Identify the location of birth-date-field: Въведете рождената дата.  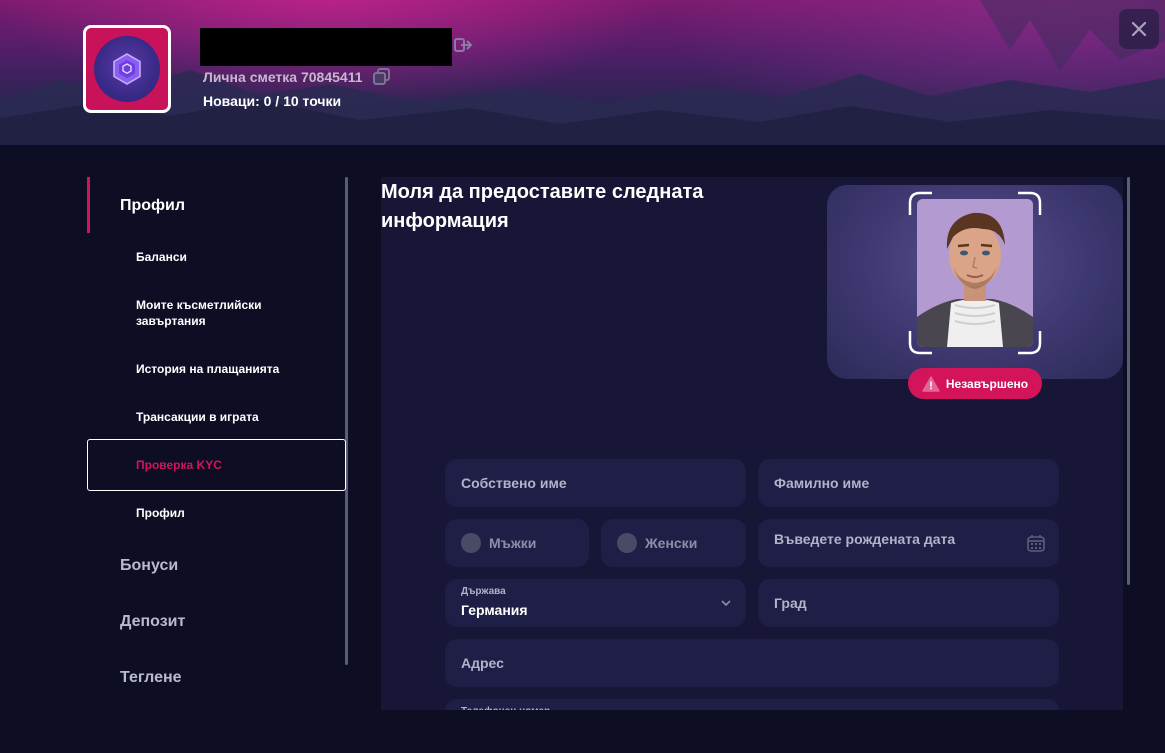
(908, 543).